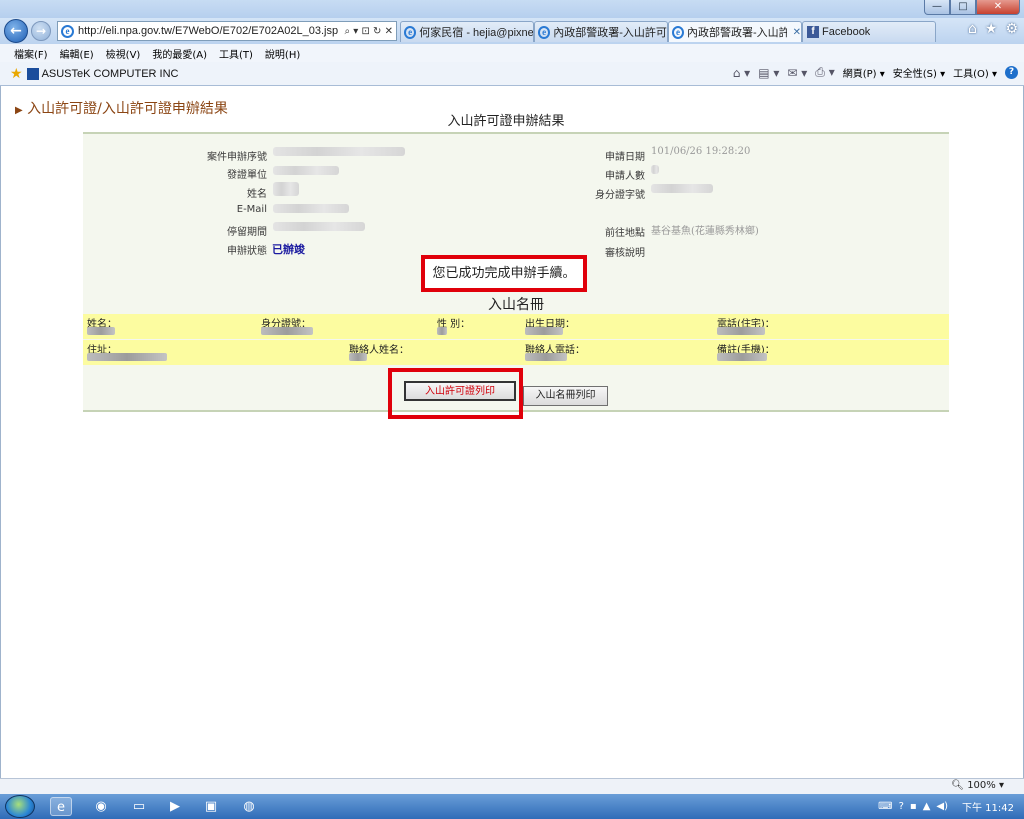 This screenshot has height=819, width=1024. Describe the element at coordinates (77, 53) in the screenshot. I see `menu-edit: 編輯(E)` at that location.